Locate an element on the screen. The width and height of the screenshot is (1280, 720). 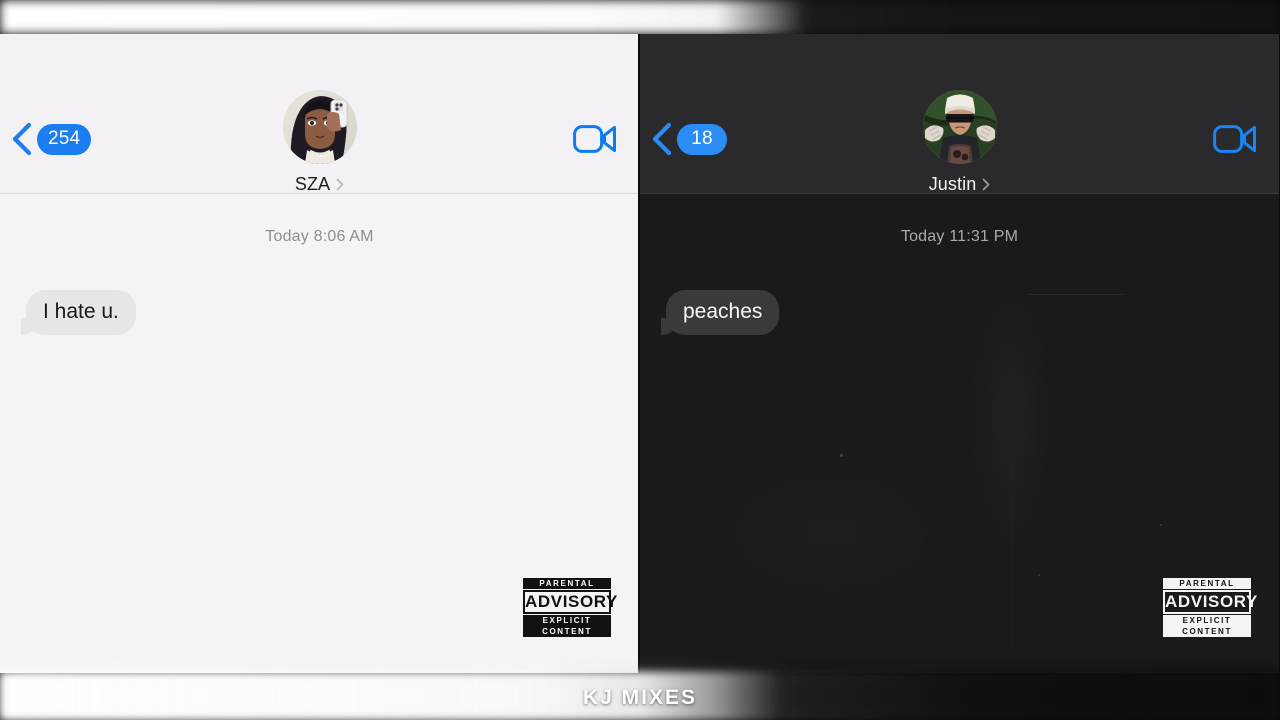
message-row: peaches is located at coordinates (959, 312).